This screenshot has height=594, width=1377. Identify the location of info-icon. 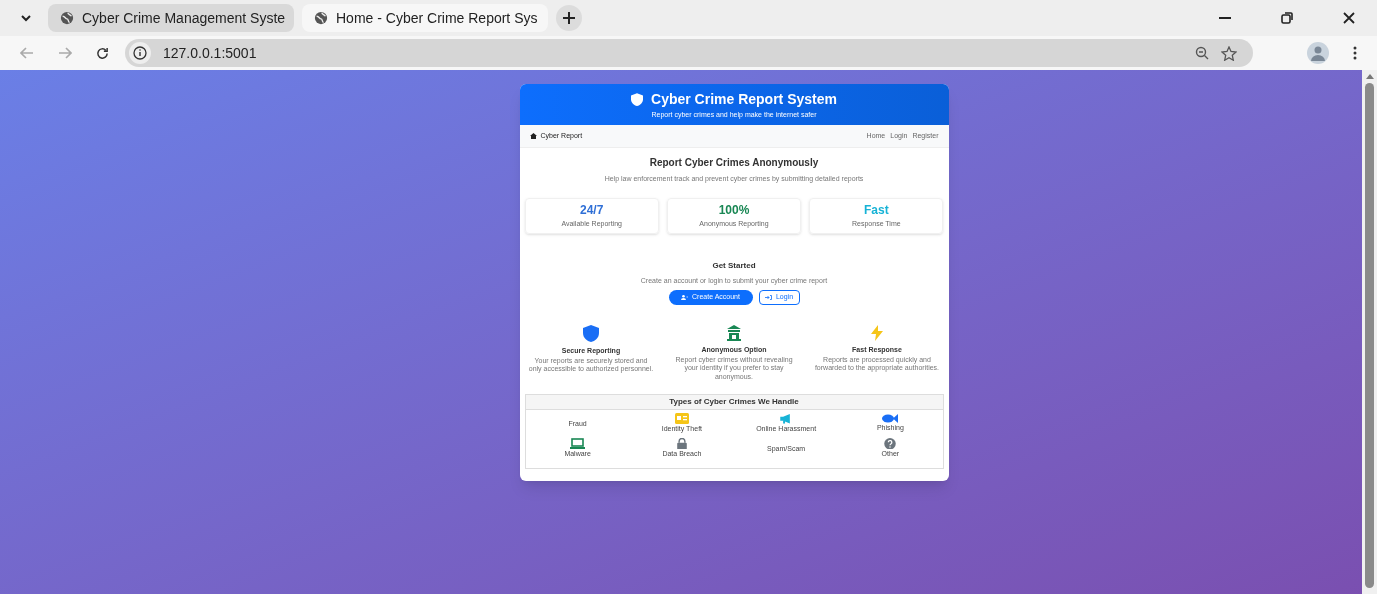
(140, 53).